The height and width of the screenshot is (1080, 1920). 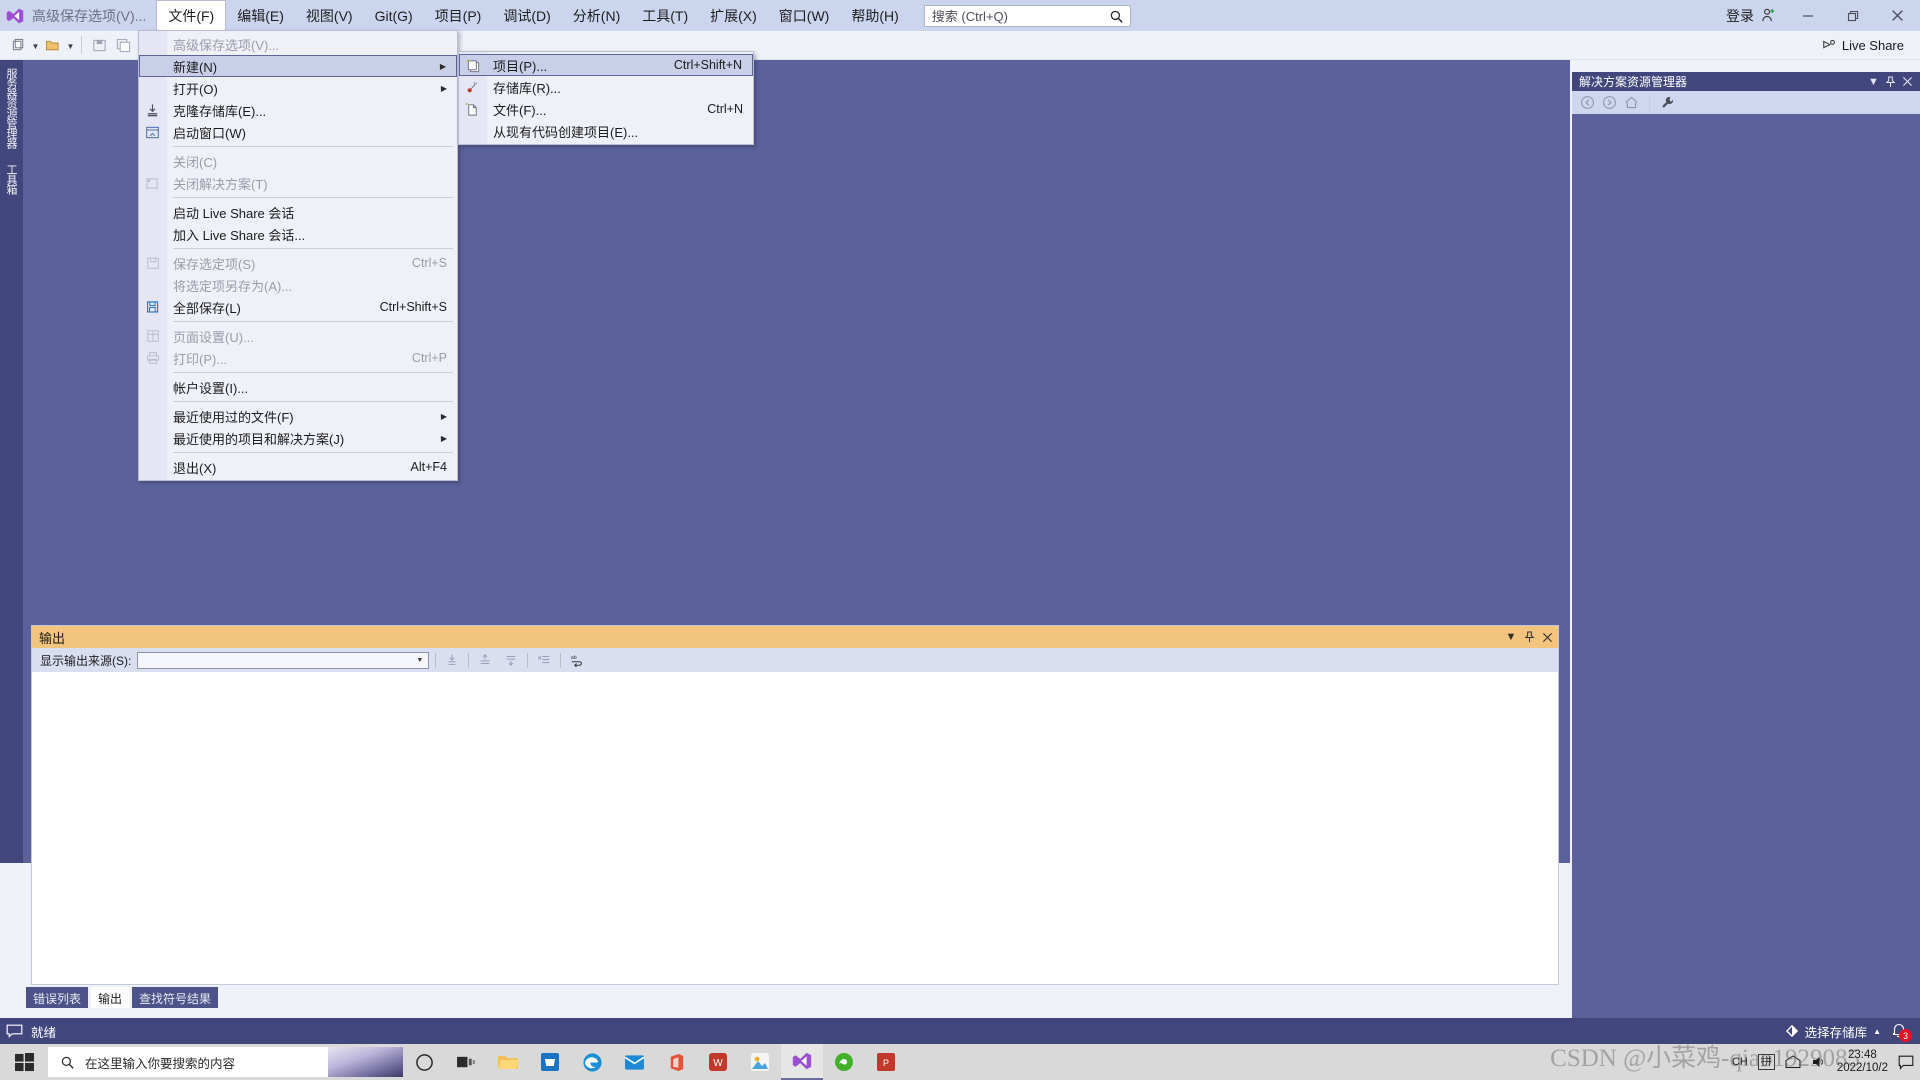 I want to click on live-share-button: Live Share, so click(x=1863, y=45).